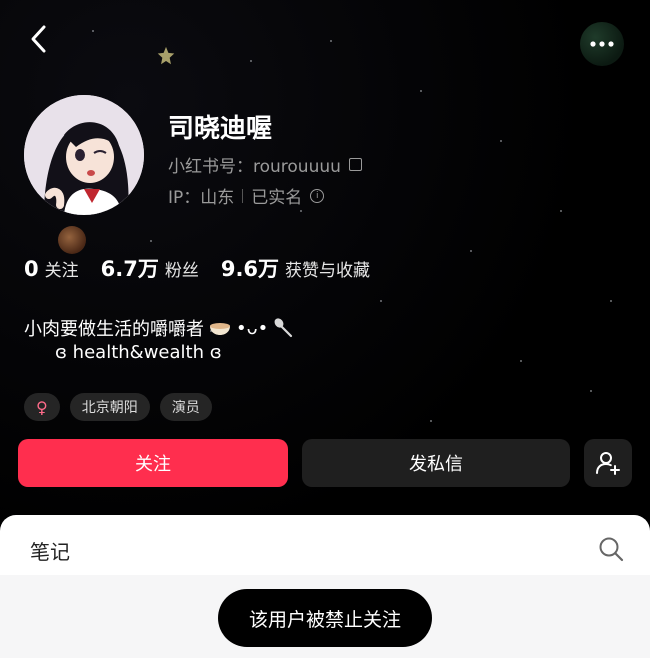 The height and width of the screenshot is (658, 650). I want to click on chevron-left-icon, so click(38, 39).